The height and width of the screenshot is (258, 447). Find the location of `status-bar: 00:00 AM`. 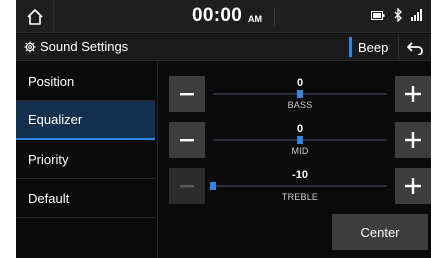

status-bar: 00:00 AM is located at coordinates (223, 16).